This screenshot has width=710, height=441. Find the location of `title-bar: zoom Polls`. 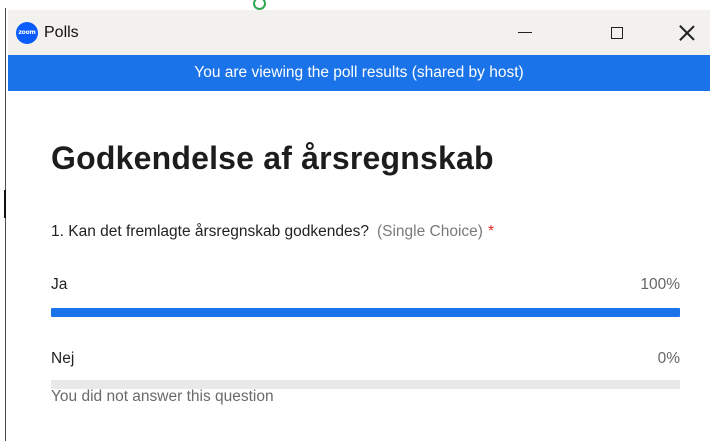

title-bar: zoom Polls is located at coordinates (359, 32).